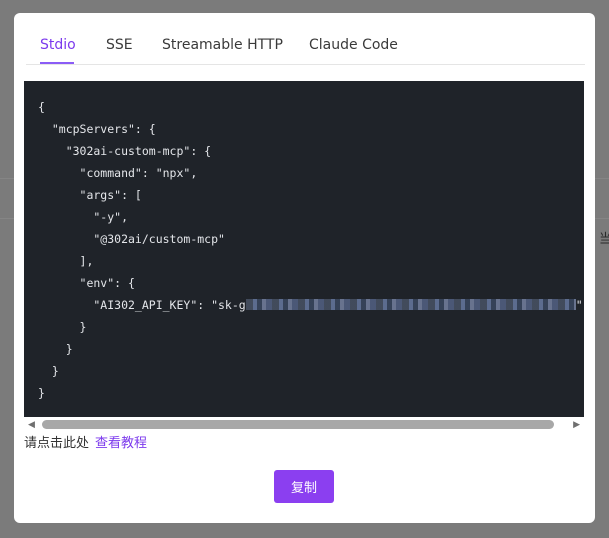 The width and height of the screenshot is (609, 538). Describe the element at coordinates (41, 107) in the screenshot. I see `code-line: {` at that location.